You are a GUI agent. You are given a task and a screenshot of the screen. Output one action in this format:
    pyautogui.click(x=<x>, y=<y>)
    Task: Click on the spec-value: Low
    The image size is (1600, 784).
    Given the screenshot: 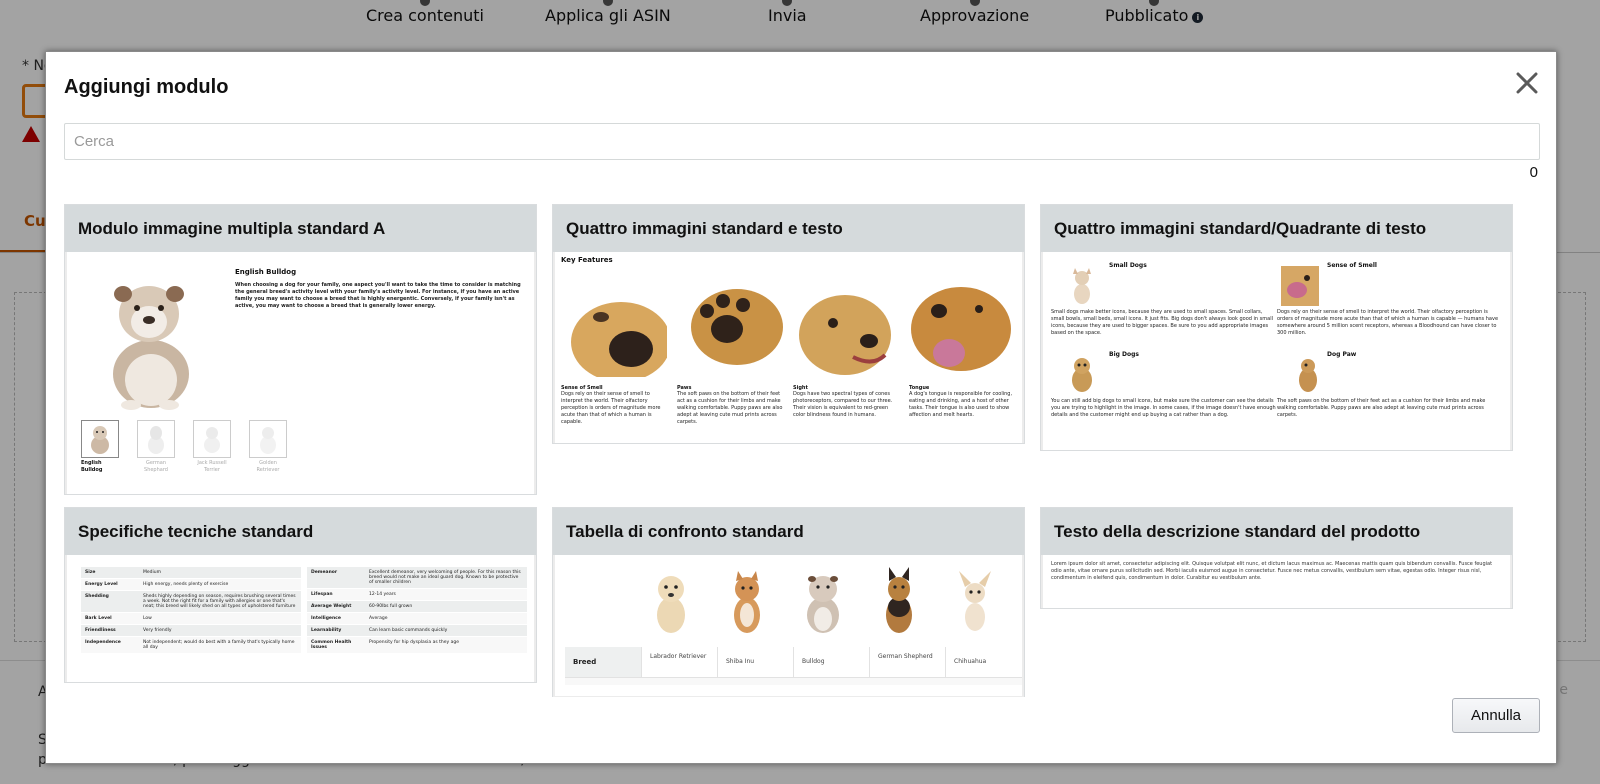 What is the action you would take?
    pyautogui.click(x=147, y=618)
    